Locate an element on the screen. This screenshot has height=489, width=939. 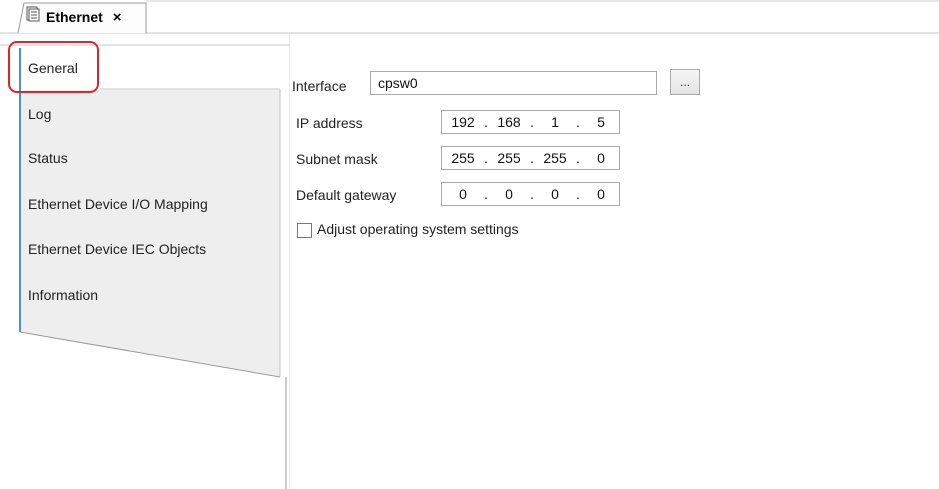
subnet-octet-2: 255 is located at coordinates (509, 158).